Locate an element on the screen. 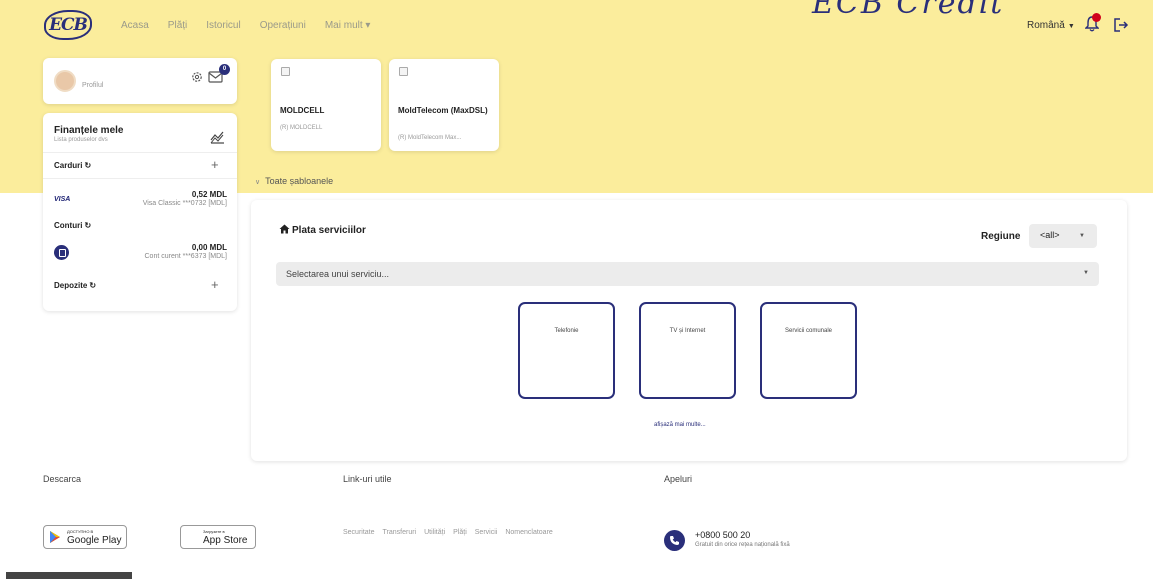  card-amount: 0,52 MDL is located at coordinates (178, 194).